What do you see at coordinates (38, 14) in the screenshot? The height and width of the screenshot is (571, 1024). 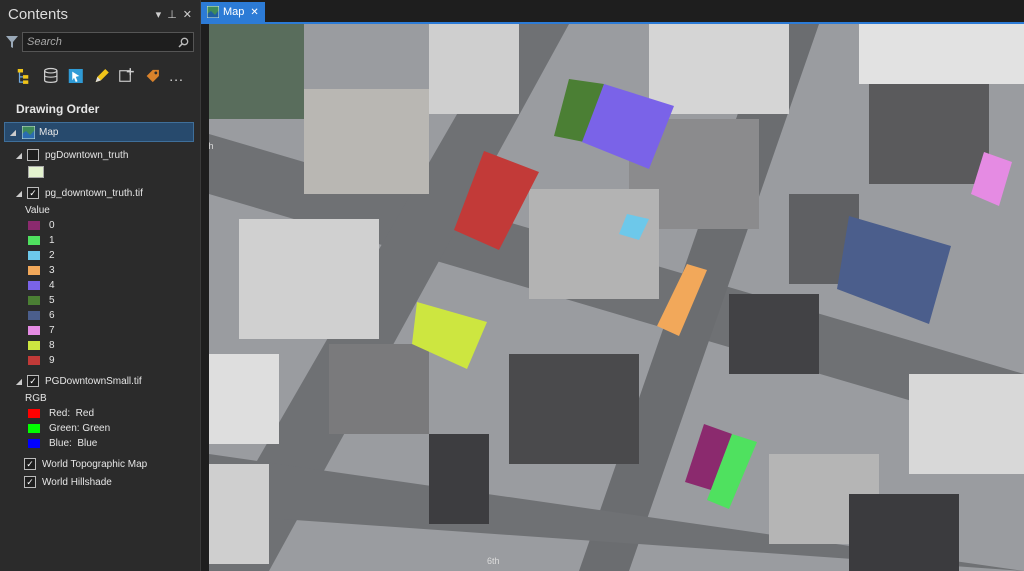 I see `contents-title: Contents` at bounding box center [38, 14].